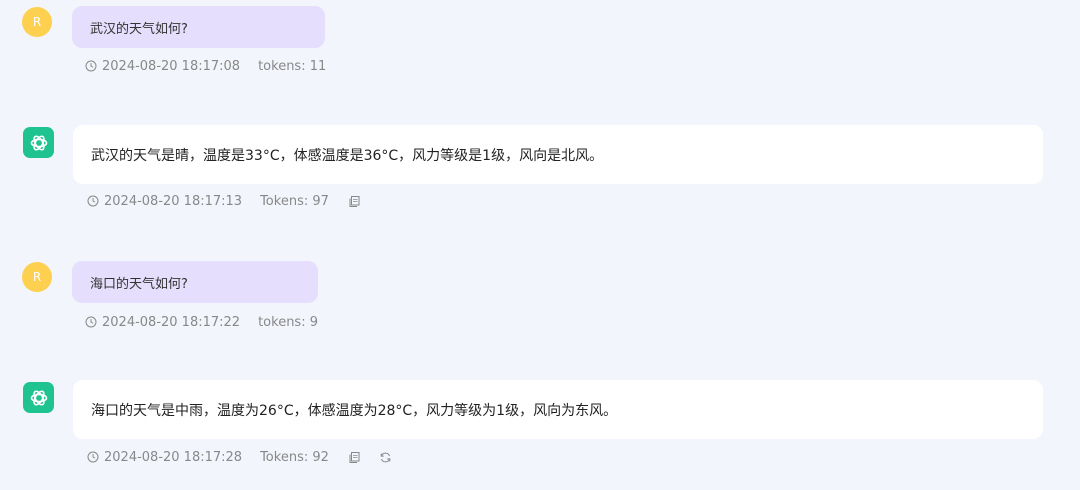 The image size is (1080, 490). Describe the element at coordinates (385, 457) in the screenshot. I see `refresh-icon` at that location.